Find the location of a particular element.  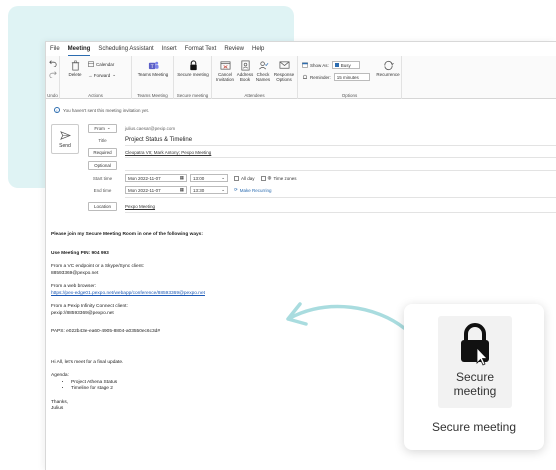

delete-label: Delete is located at coordinates (75, 74).